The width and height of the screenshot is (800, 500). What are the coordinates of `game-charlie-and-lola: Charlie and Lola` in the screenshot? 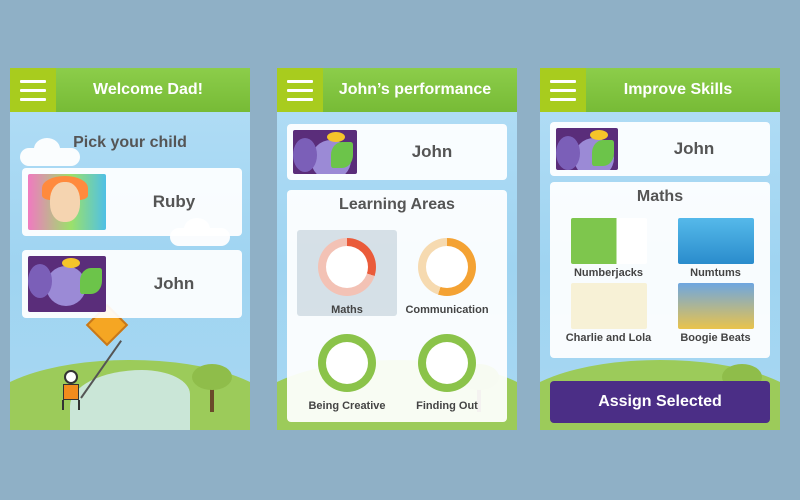 It's located at (608, 313).